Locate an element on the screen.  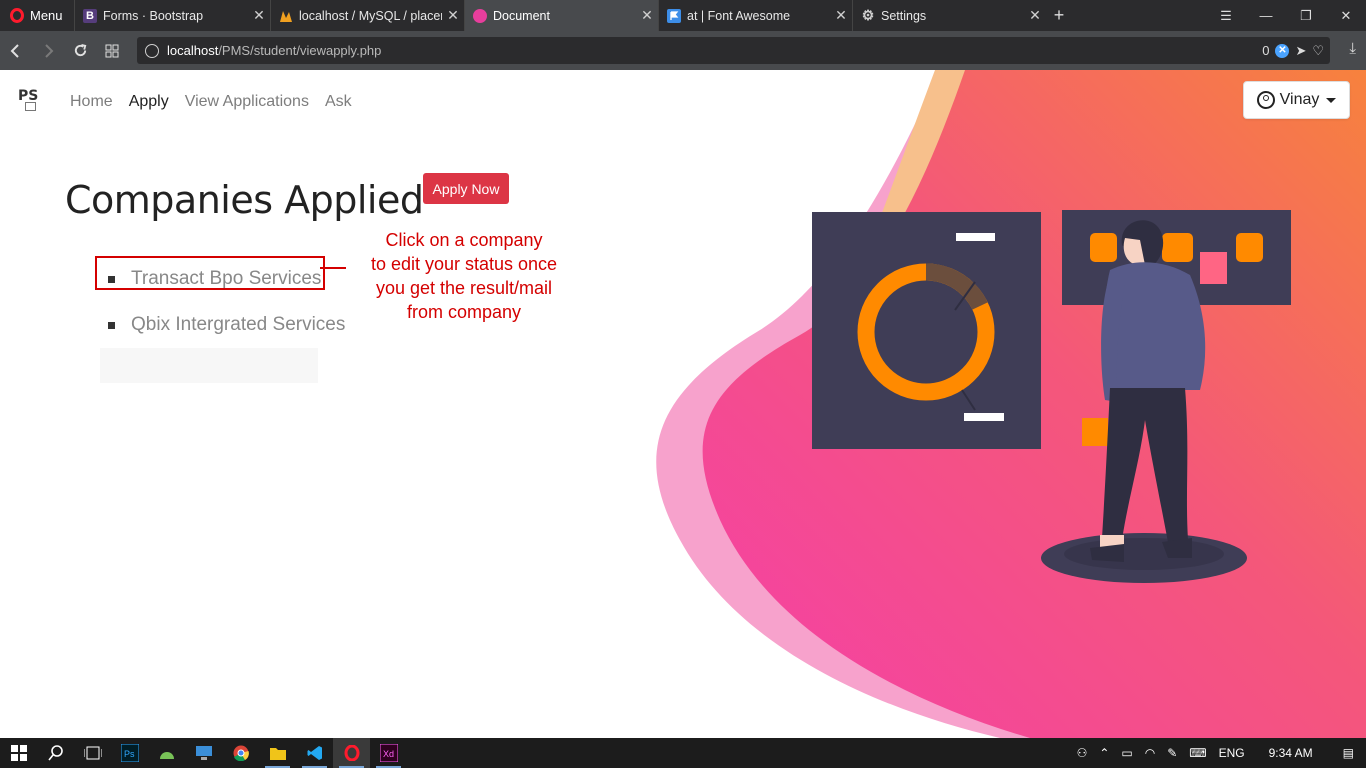
vscode-icon is located at coordinates (314, 753).